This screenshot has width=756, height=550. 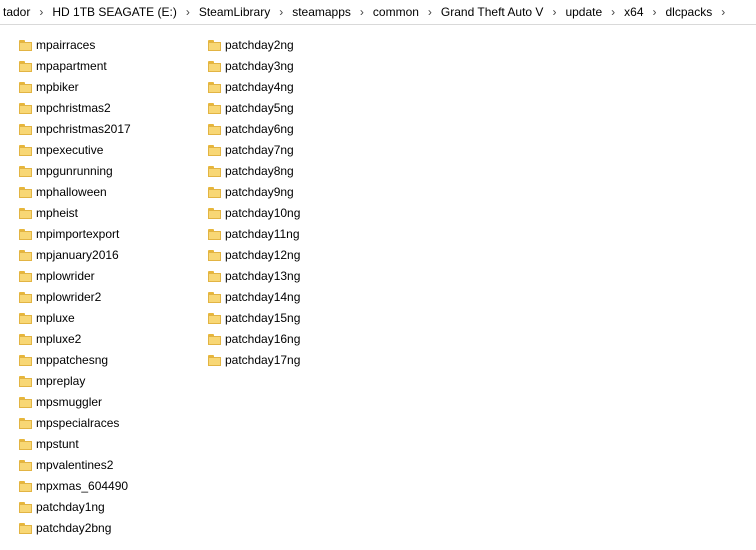 I want to click on folder-item: mpluxe2, so click(x=111, y=339).